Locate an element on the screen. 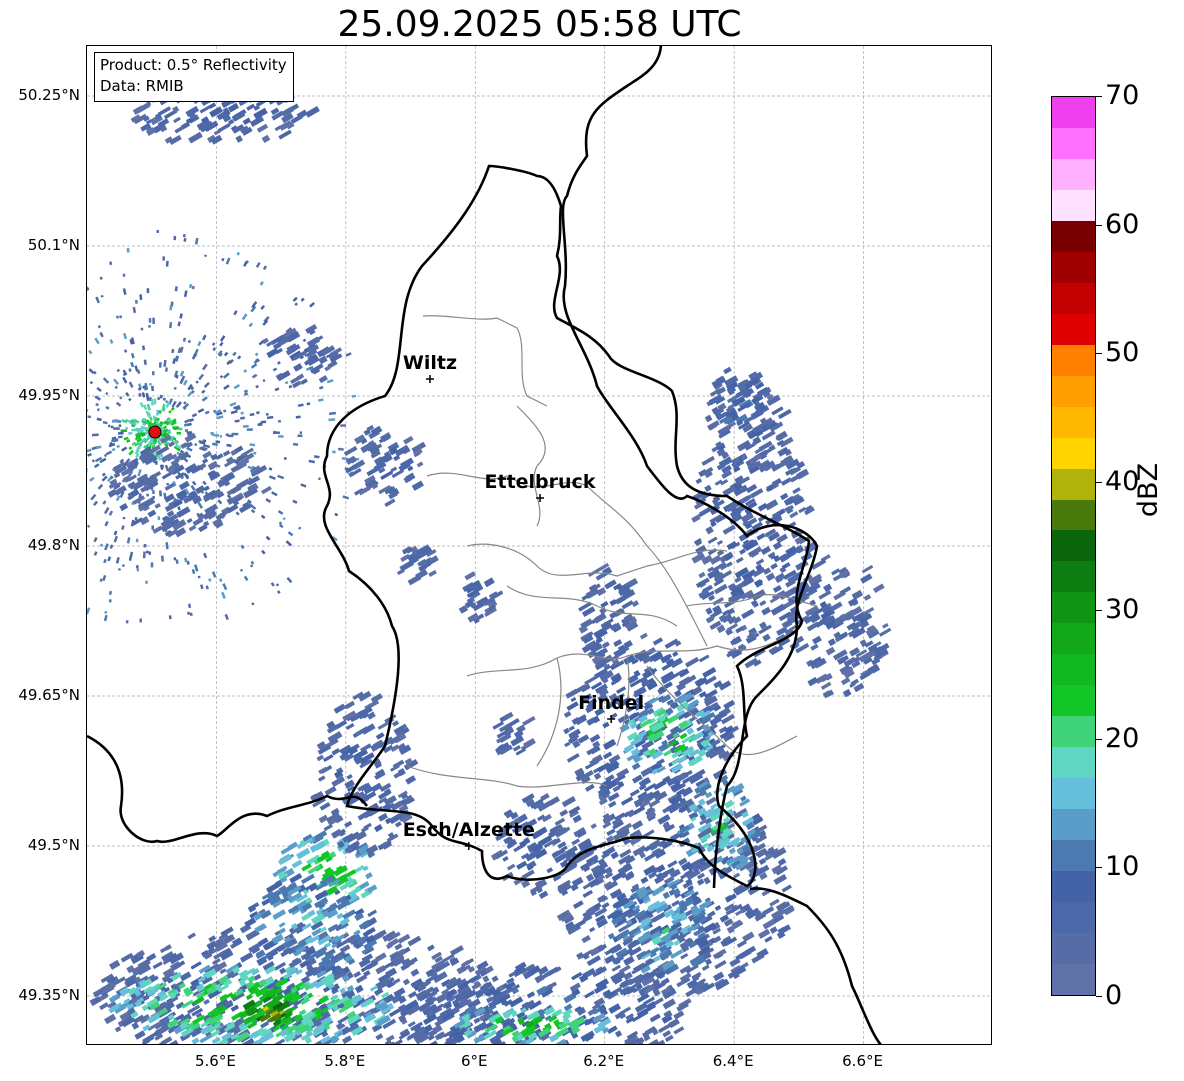  city-markers: Wiltz Ettelbruck Findel Esch/Alzette is located at coordinates (523, 601).